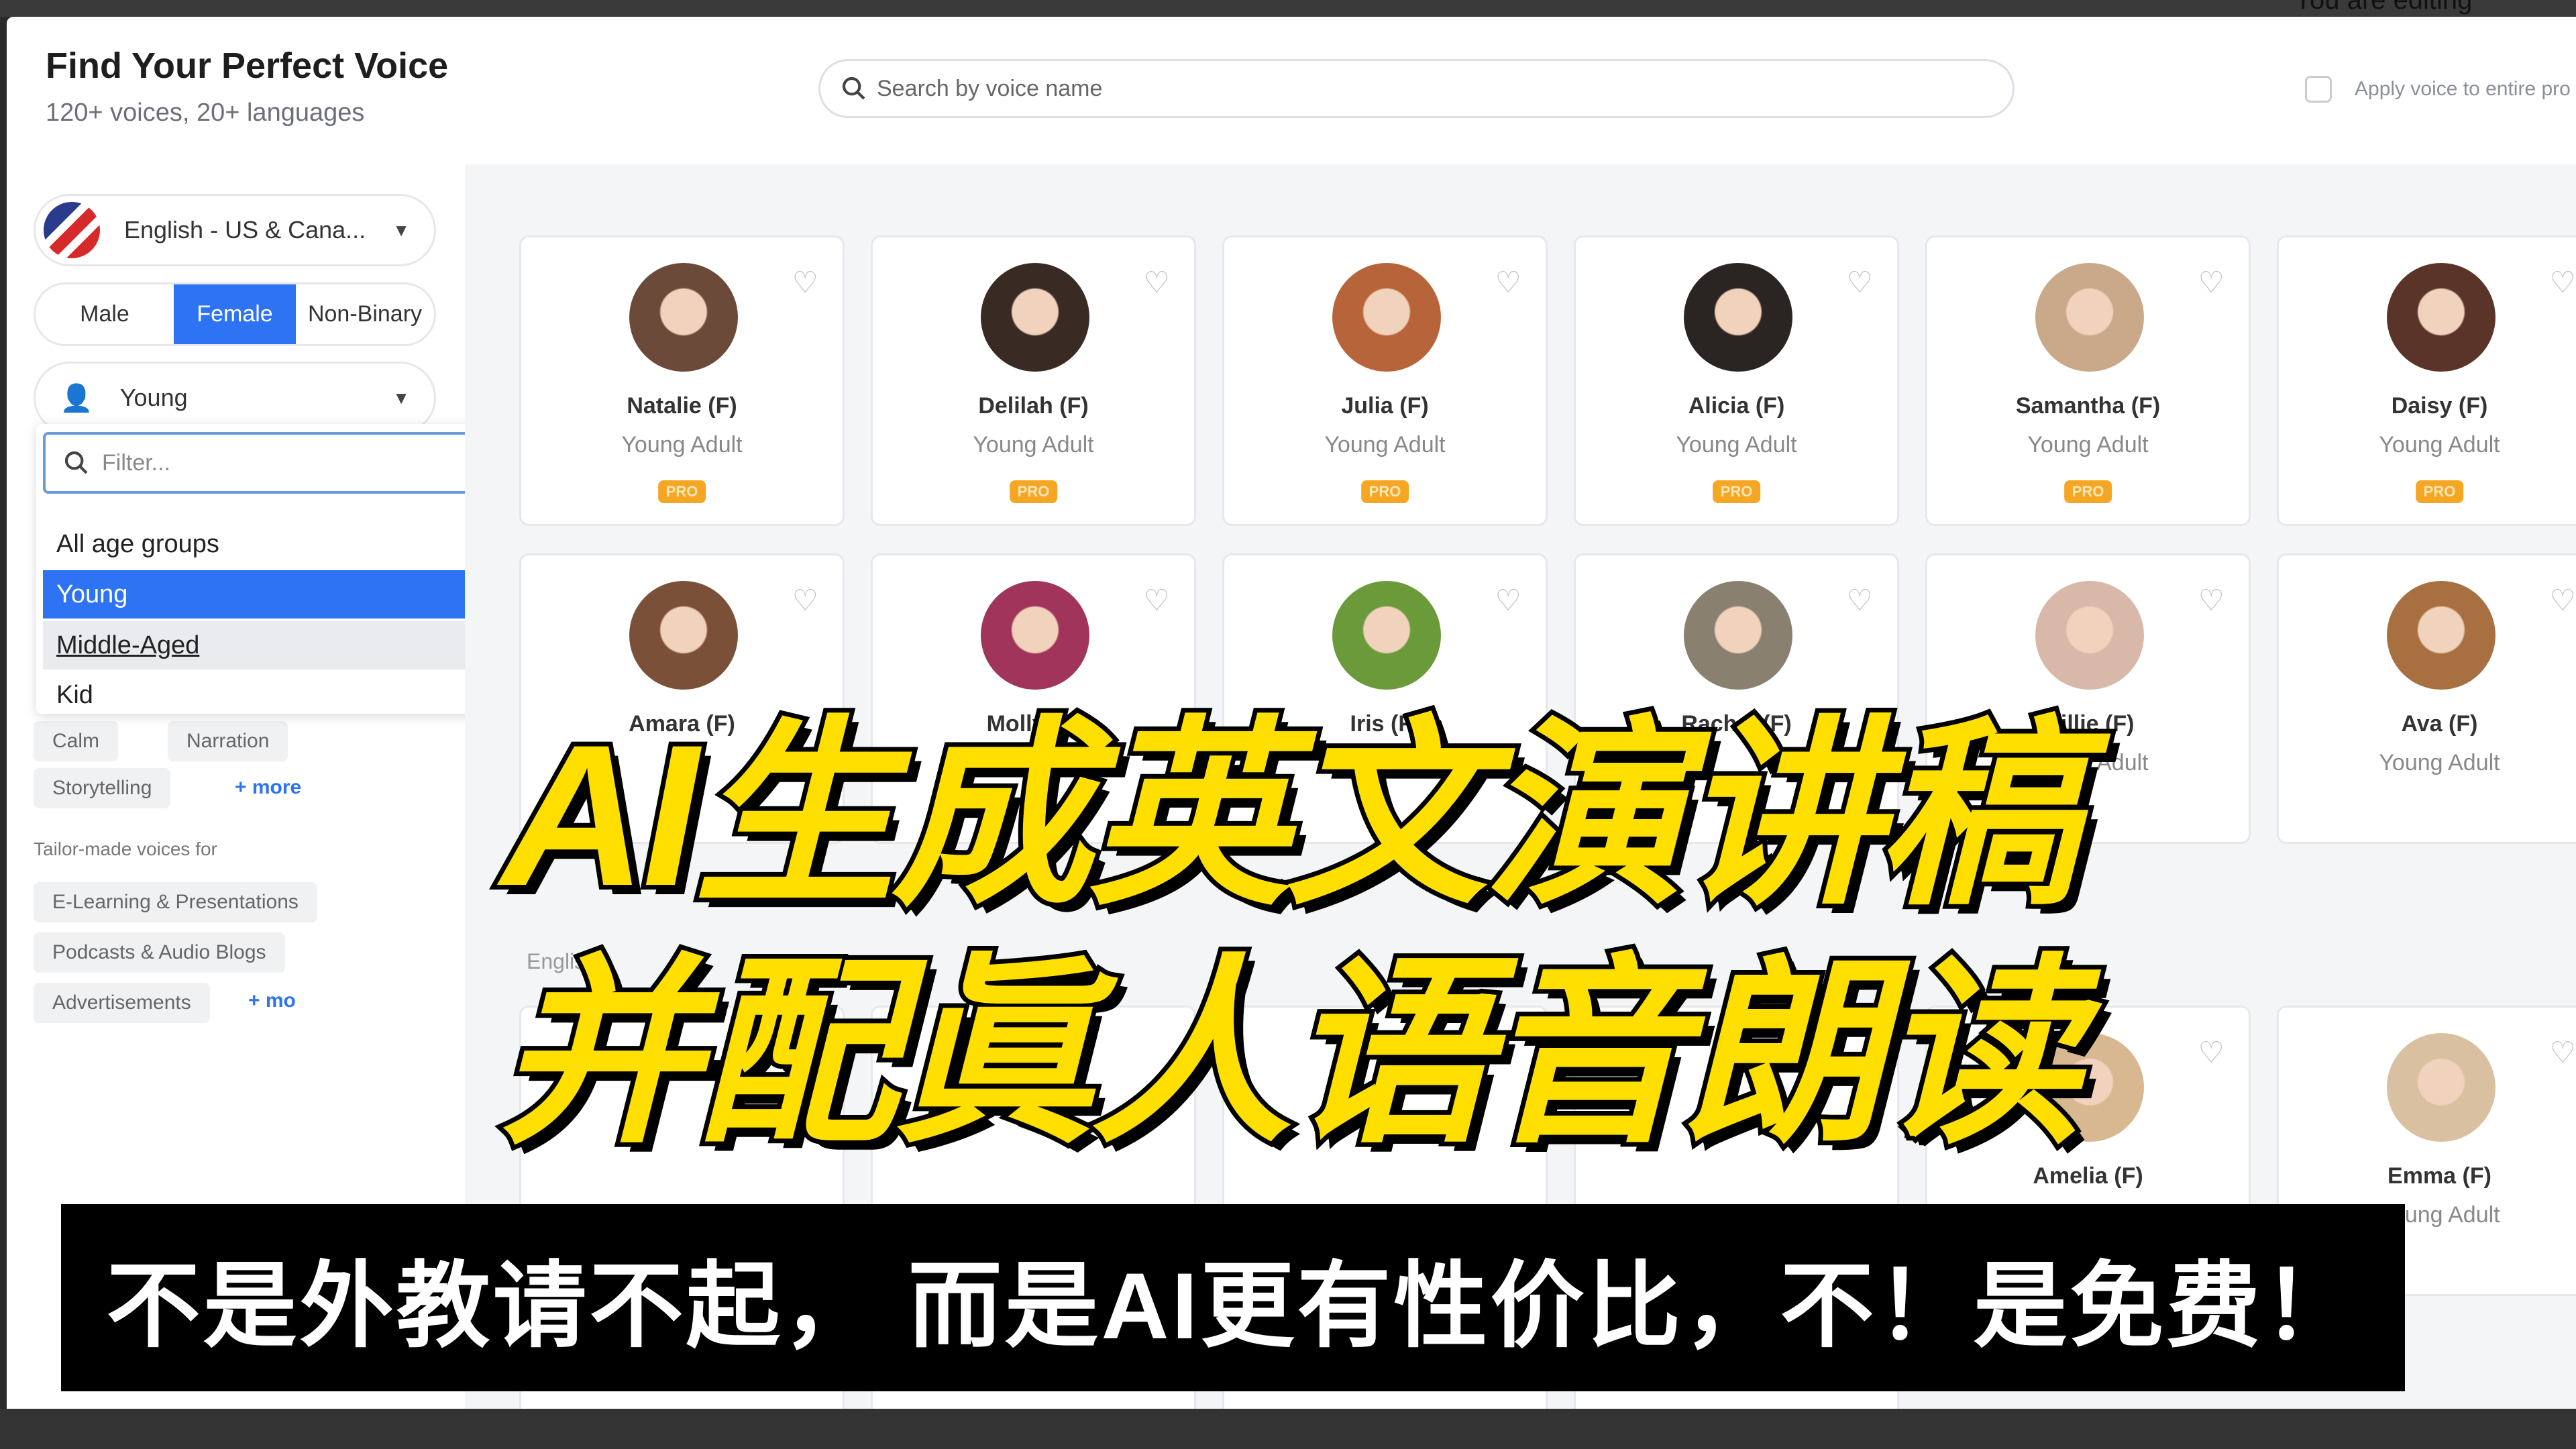 This screenshot has width=2576, height=1449. What do you see at coordinates (76, 398) in the screenshot?
I see `person-icon: 👤` at bounding box center [76, 398].